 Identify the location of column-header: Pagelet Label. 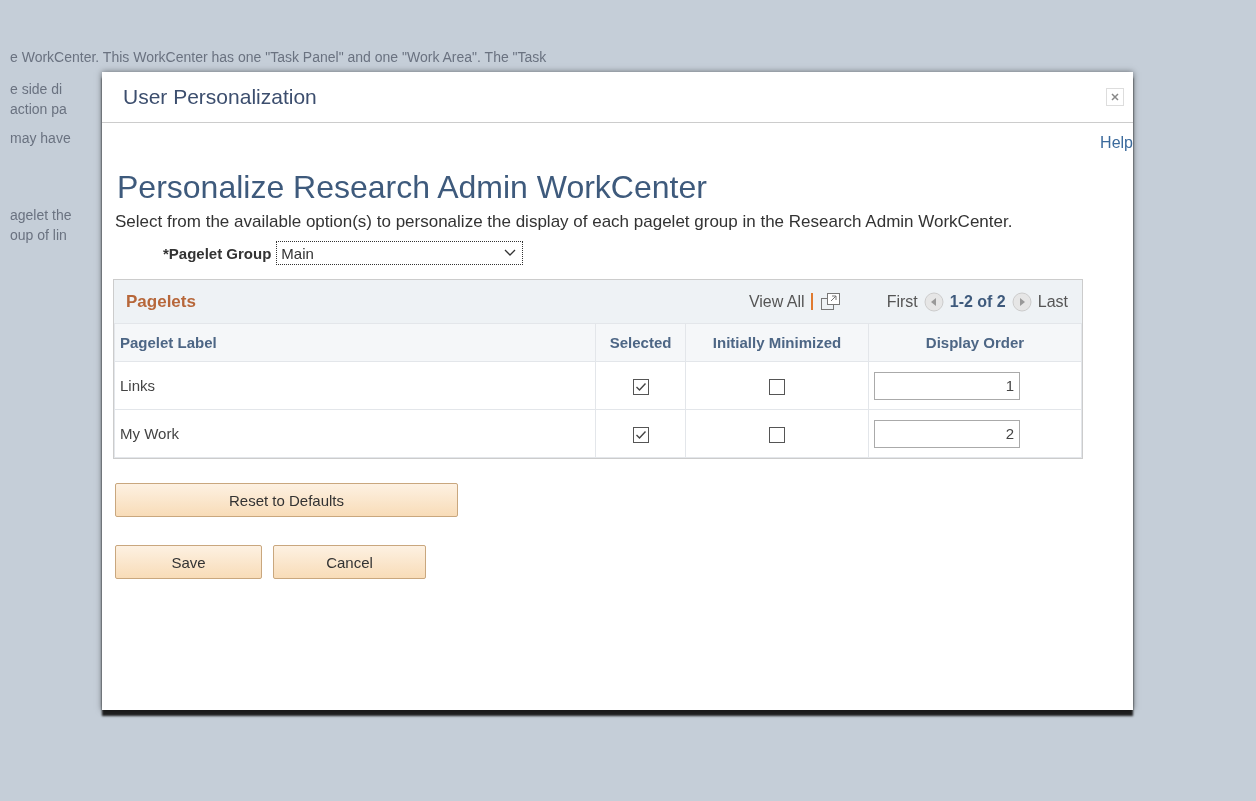
(355, 342).